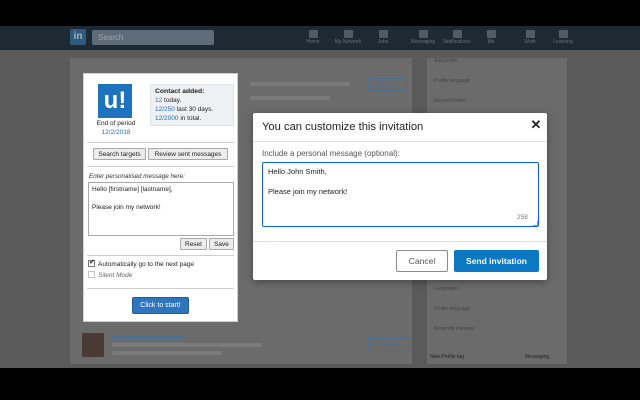  I want to click on new-profile-tag-bar: New Profile tag, so click(447, 357).